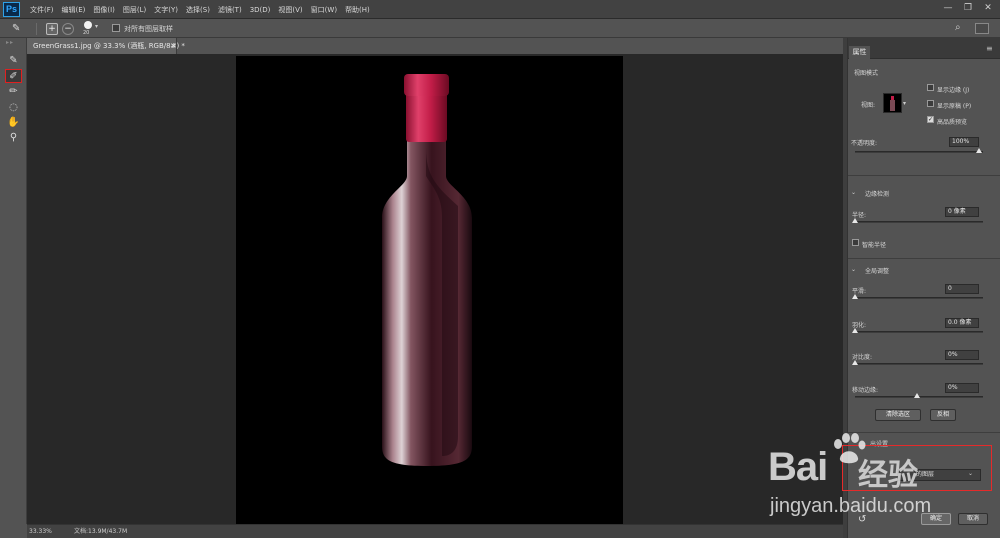 The height and width of the screenshot is (538, 1000). I want to click on menu-type: 文字(Y), so click(166, 10).